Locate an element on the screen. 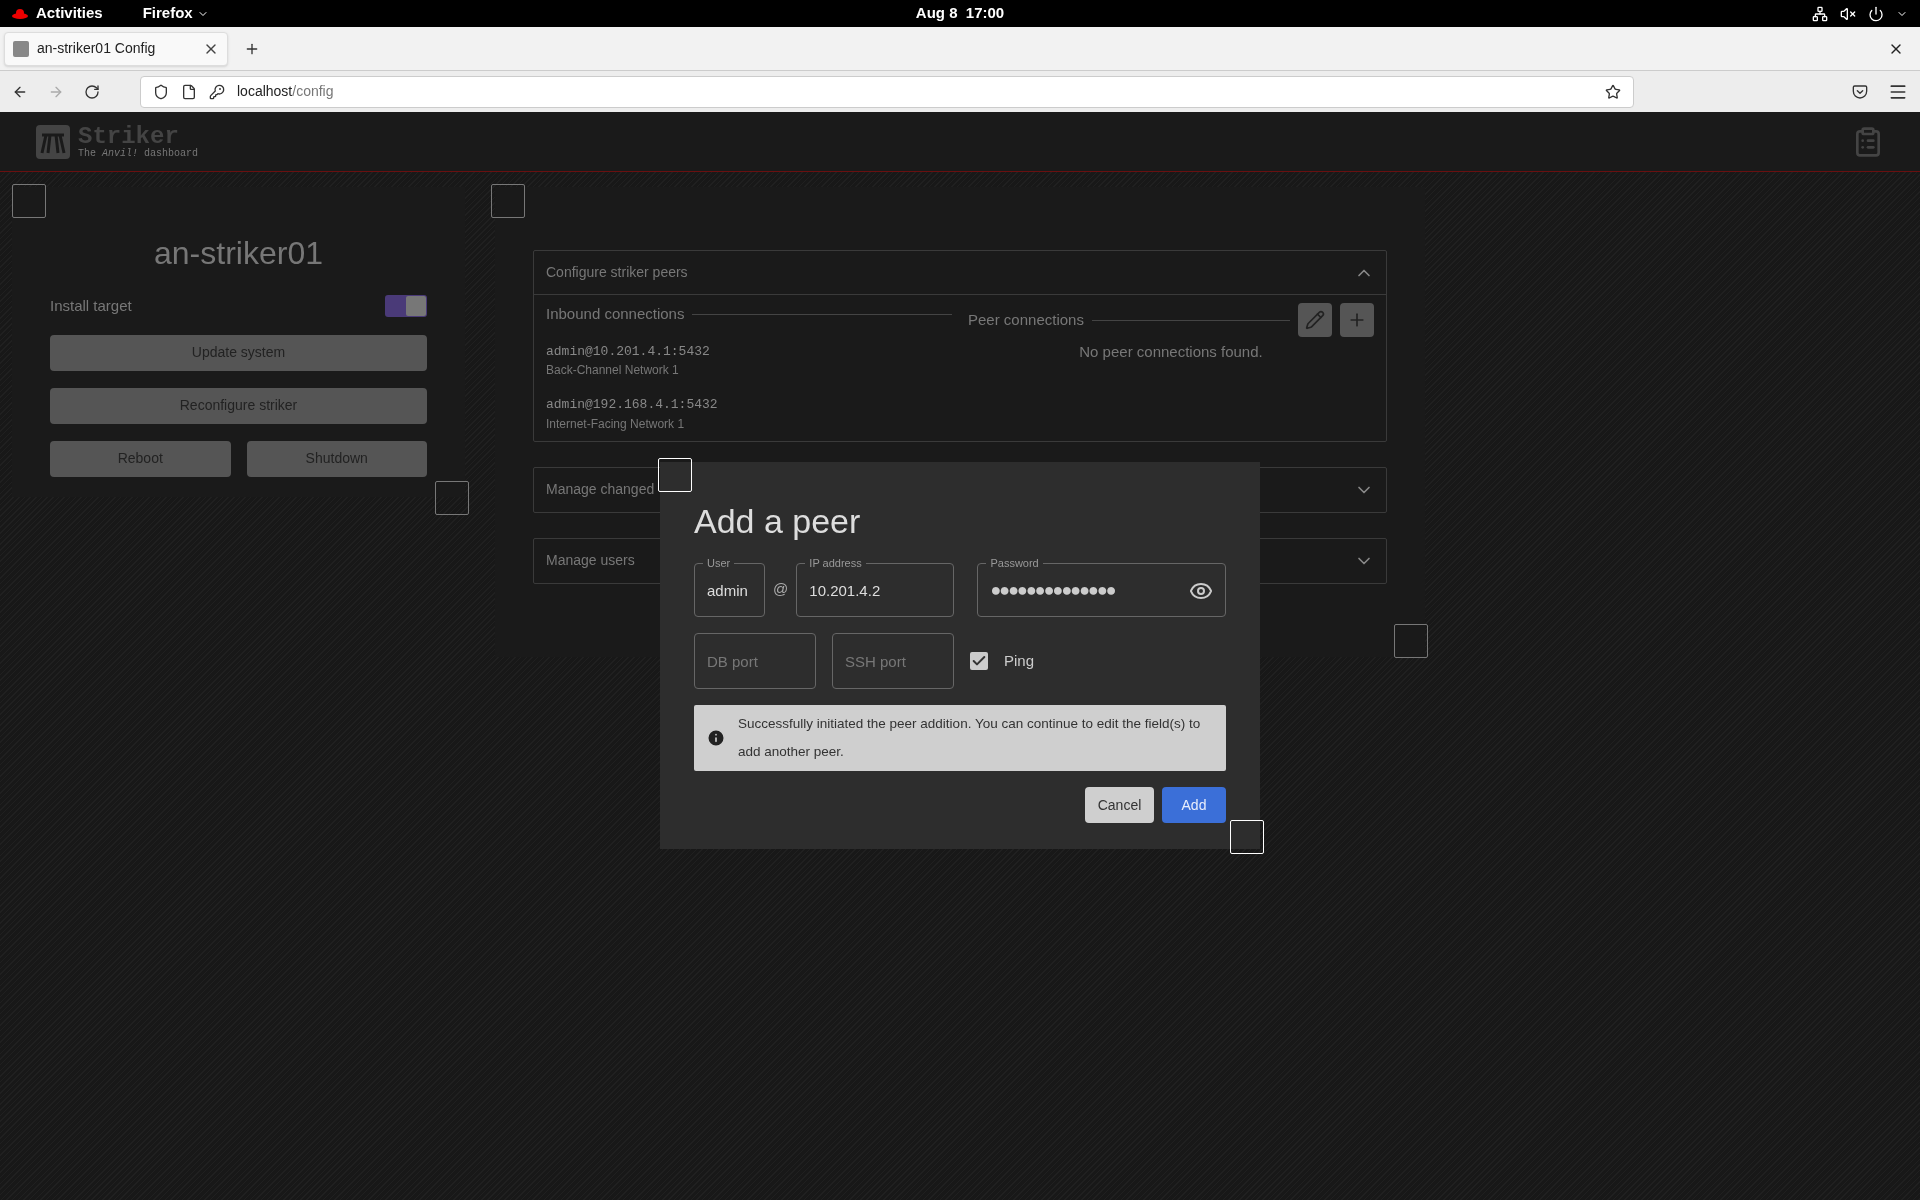 The width and height of the screenshot is (1920, 1200). section-title: Configure striker peers is located at coordinates (617, 272).